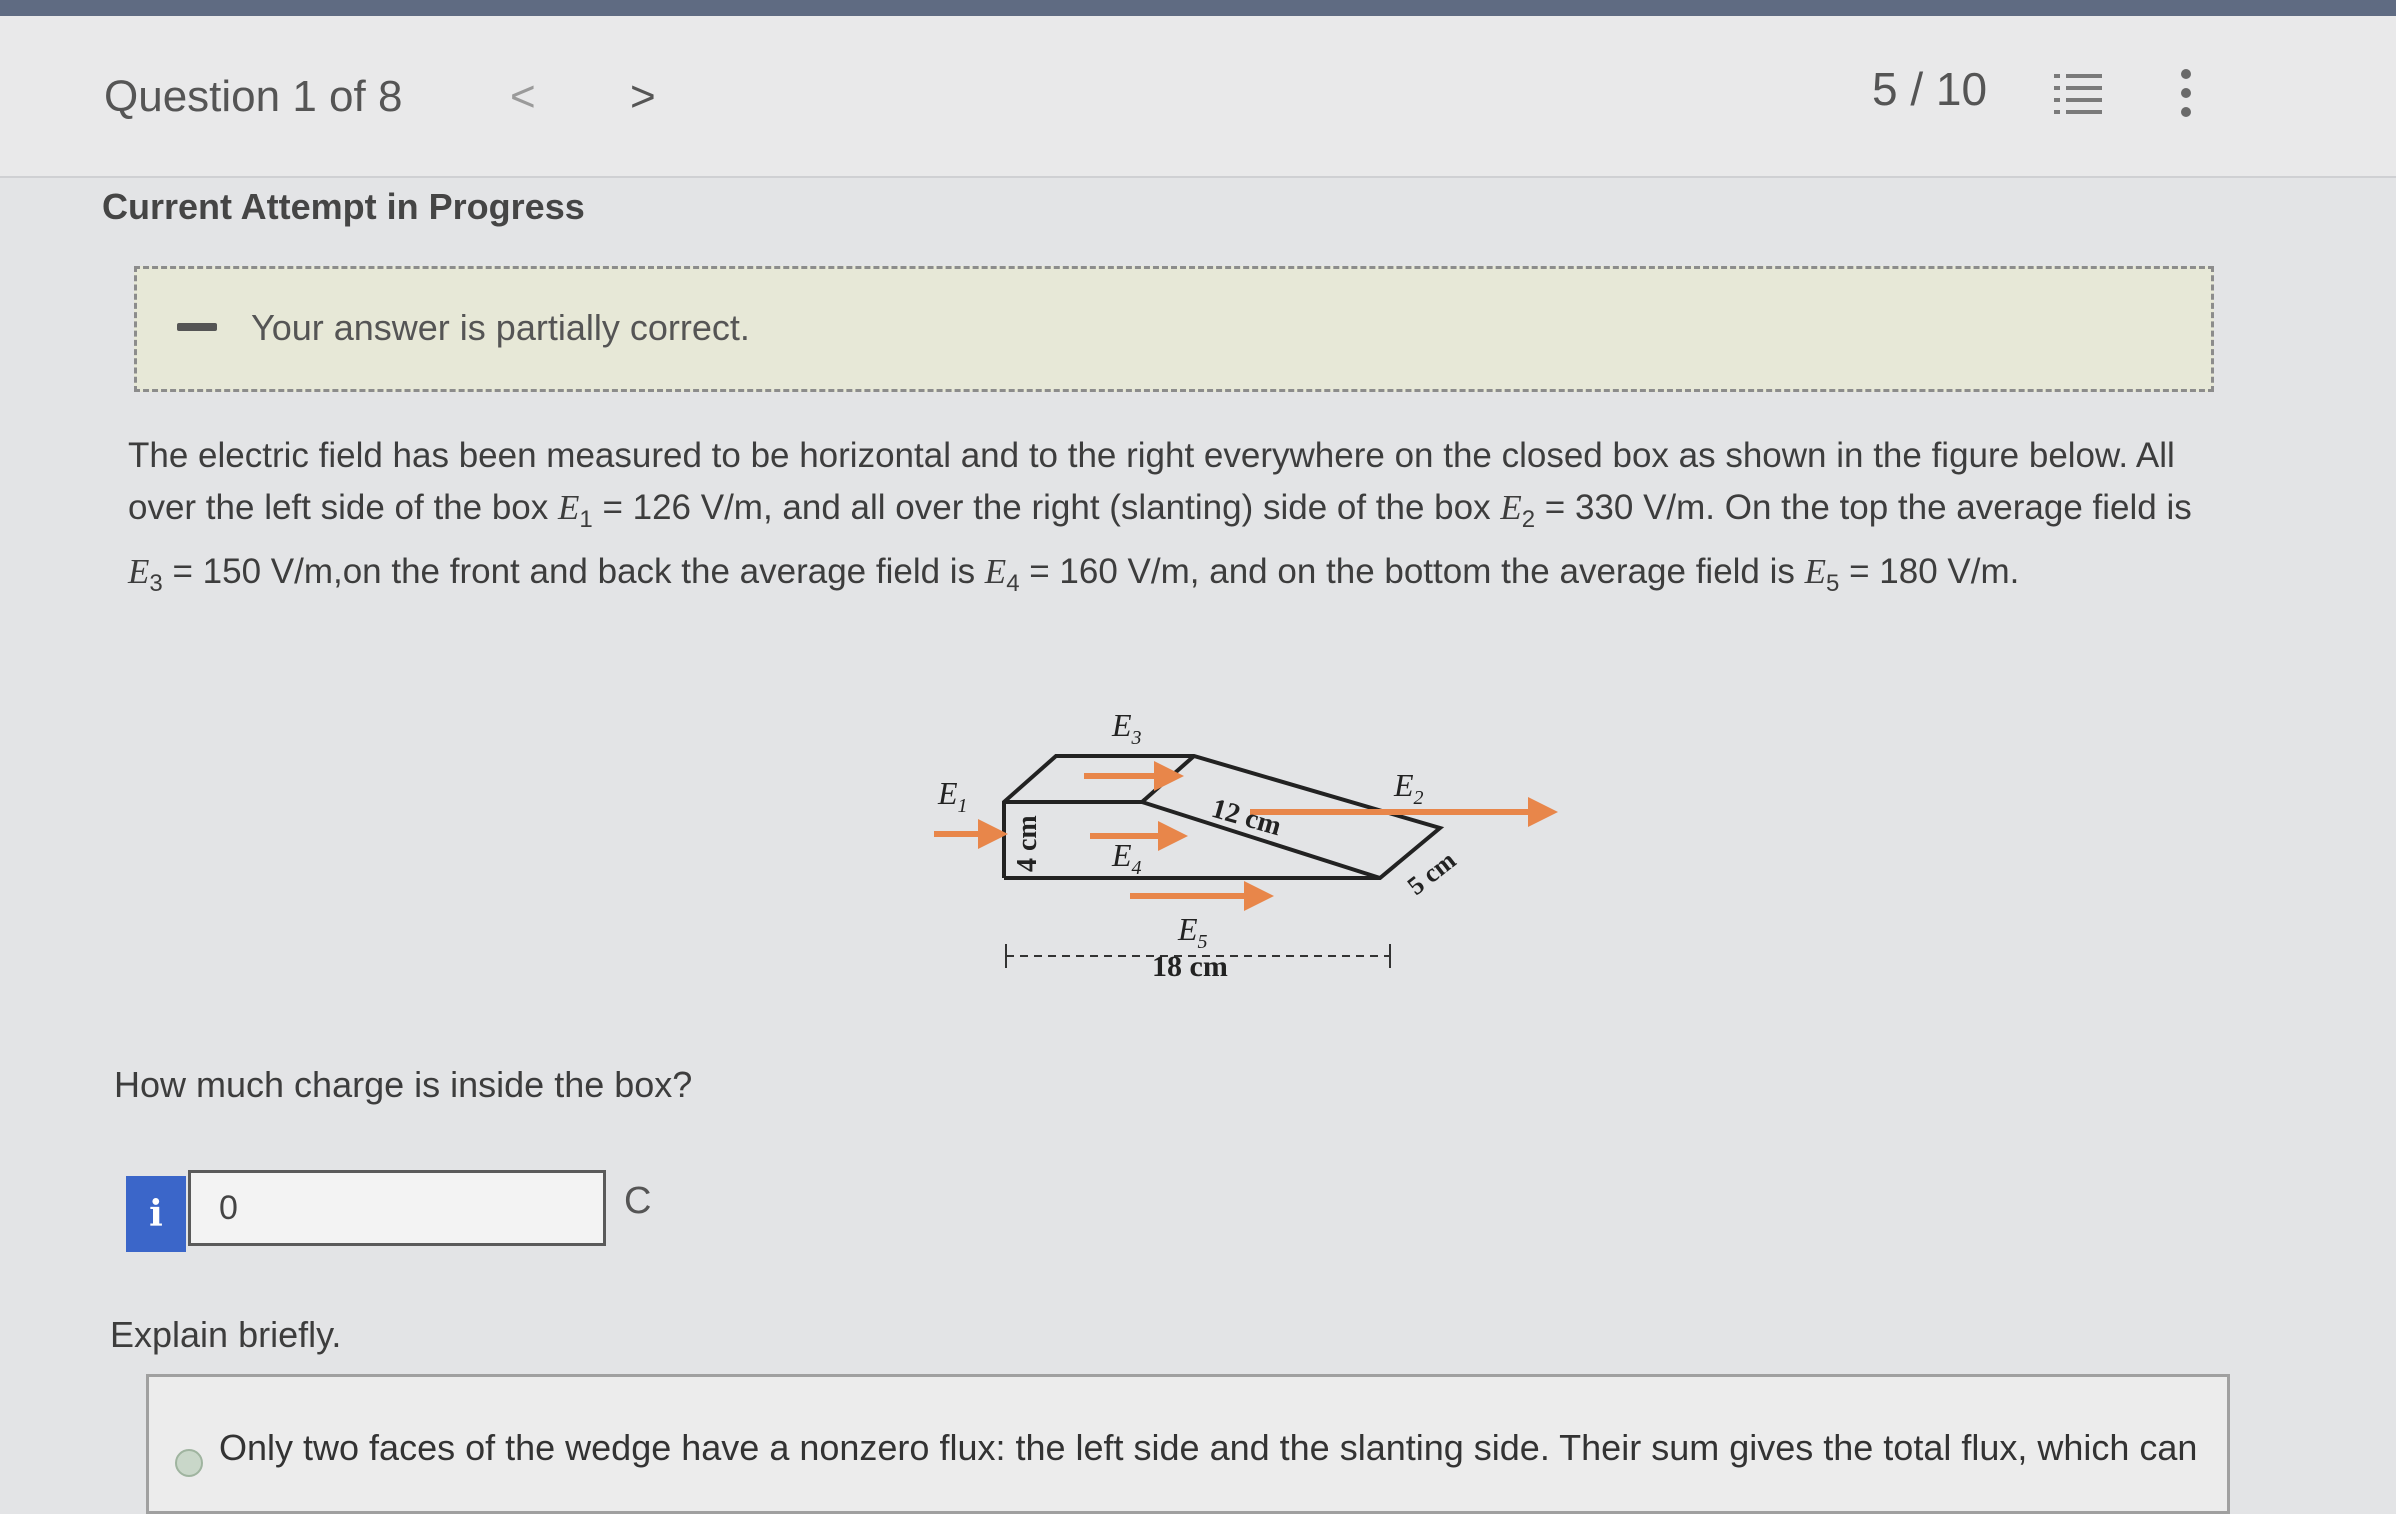  What do you see at coordinates (1930, 89) in the screenshot?
I see `score-display: 5 / 10` at bounding box center [1930, 89].